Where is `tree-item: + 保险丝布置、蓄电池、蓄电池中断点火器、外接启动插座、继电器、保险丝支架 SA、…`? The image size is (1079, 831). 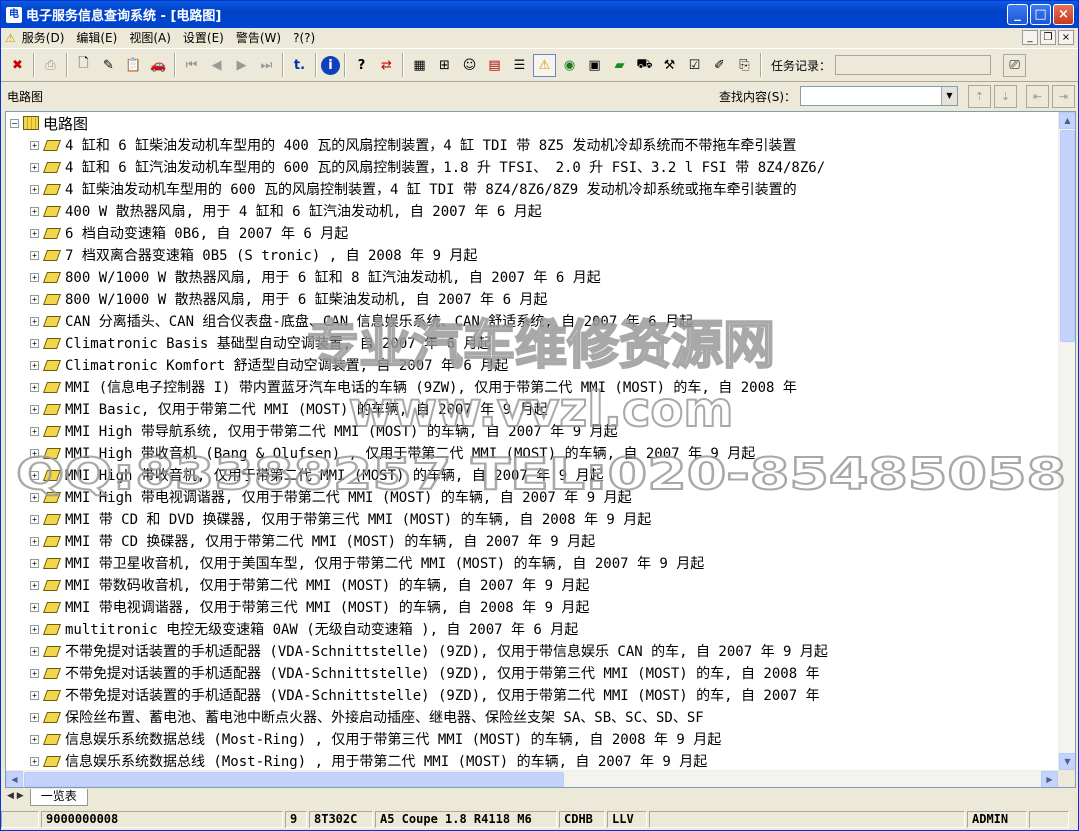 tree-item: + 保险丝布置、蓄电池、蓄电池中断点火器、外接启动插座、继电器、保险丝支架 SA、… is located at coordinates (532, 717).